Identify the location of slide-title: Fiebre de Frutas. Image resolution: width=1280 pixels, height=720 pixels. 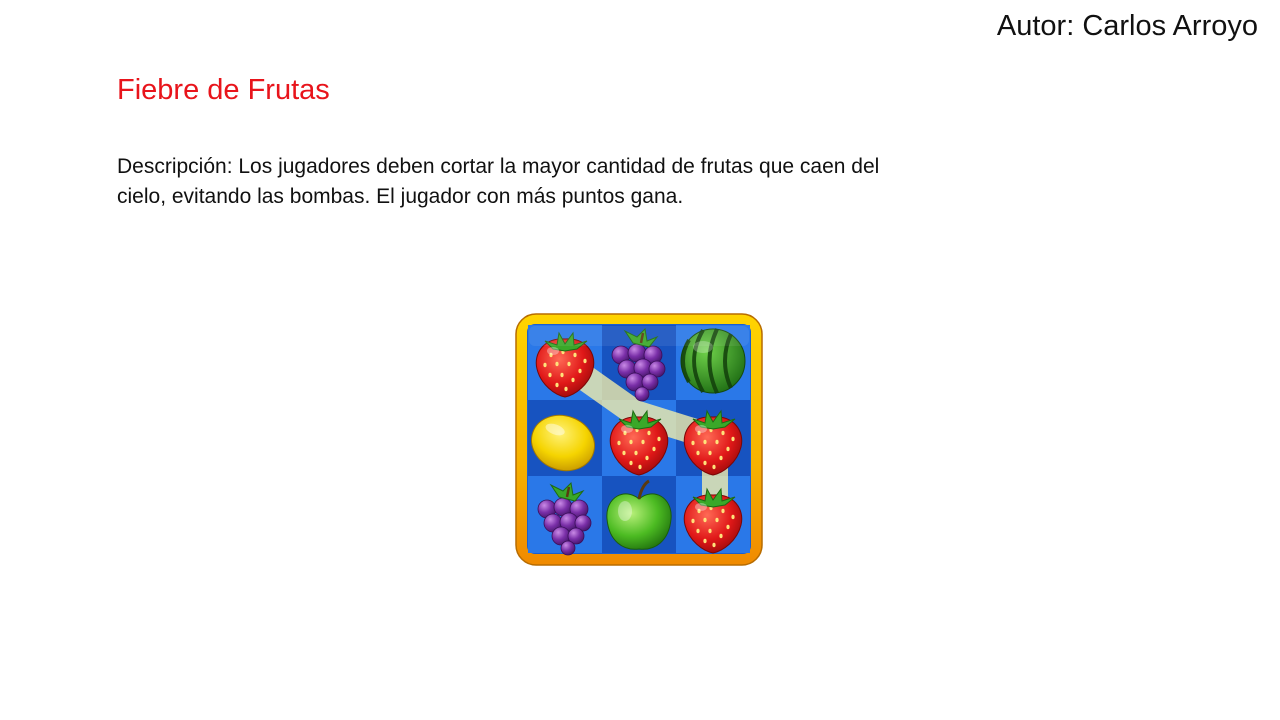
(223, 90).